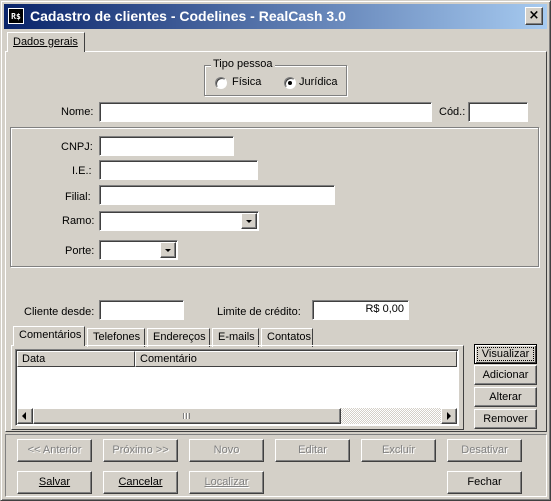 Image resolution: width=551 pixels, height=501 pixels. I want to click on visualizar-button: Visualizar, so click(505, 354).